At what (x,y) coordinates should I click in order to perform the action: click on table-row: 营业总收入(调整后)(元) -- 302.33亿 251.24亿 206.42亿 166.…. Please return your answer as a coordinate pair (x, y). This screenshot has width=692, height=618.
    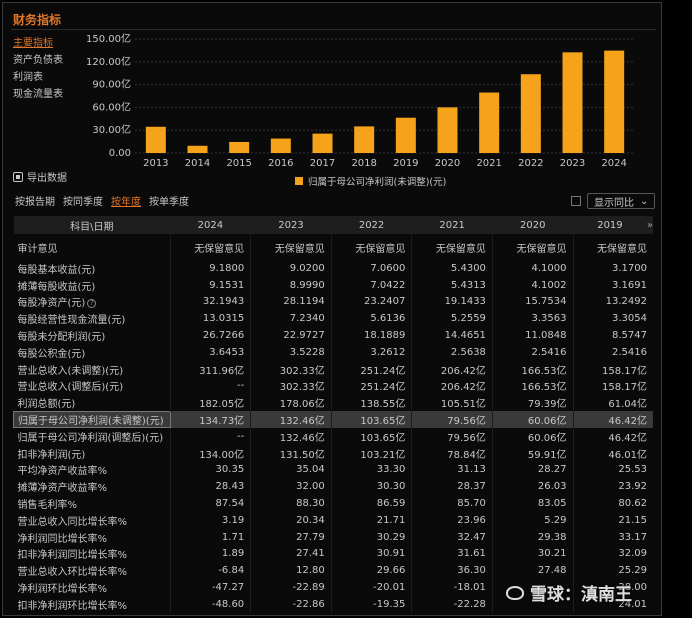
    Looking at the image, I should click on (333, 386).